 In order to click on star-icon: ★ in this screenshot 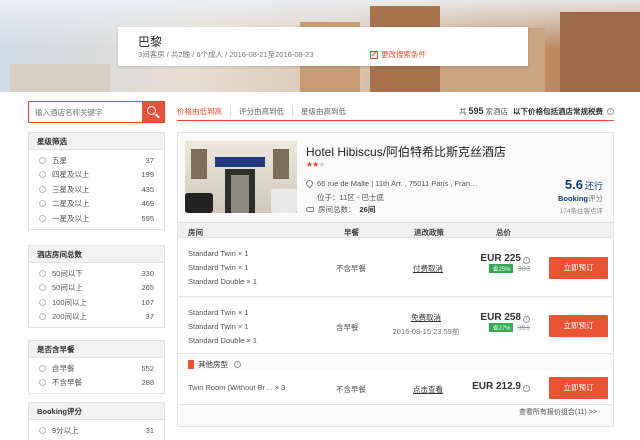, I will do `click(321, 164)`.